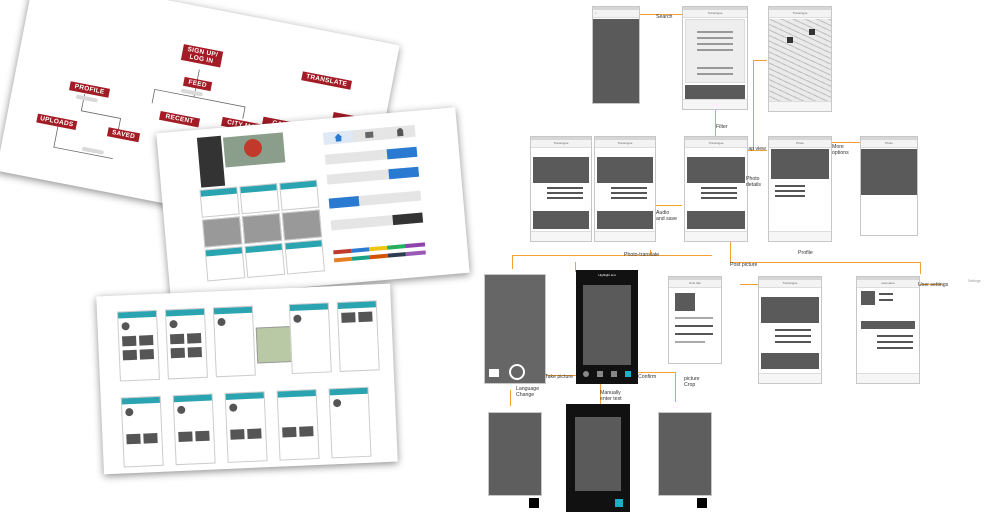  Describe the element at coordinates (868, 298) in the screenshot. I see `avatar` at that location.